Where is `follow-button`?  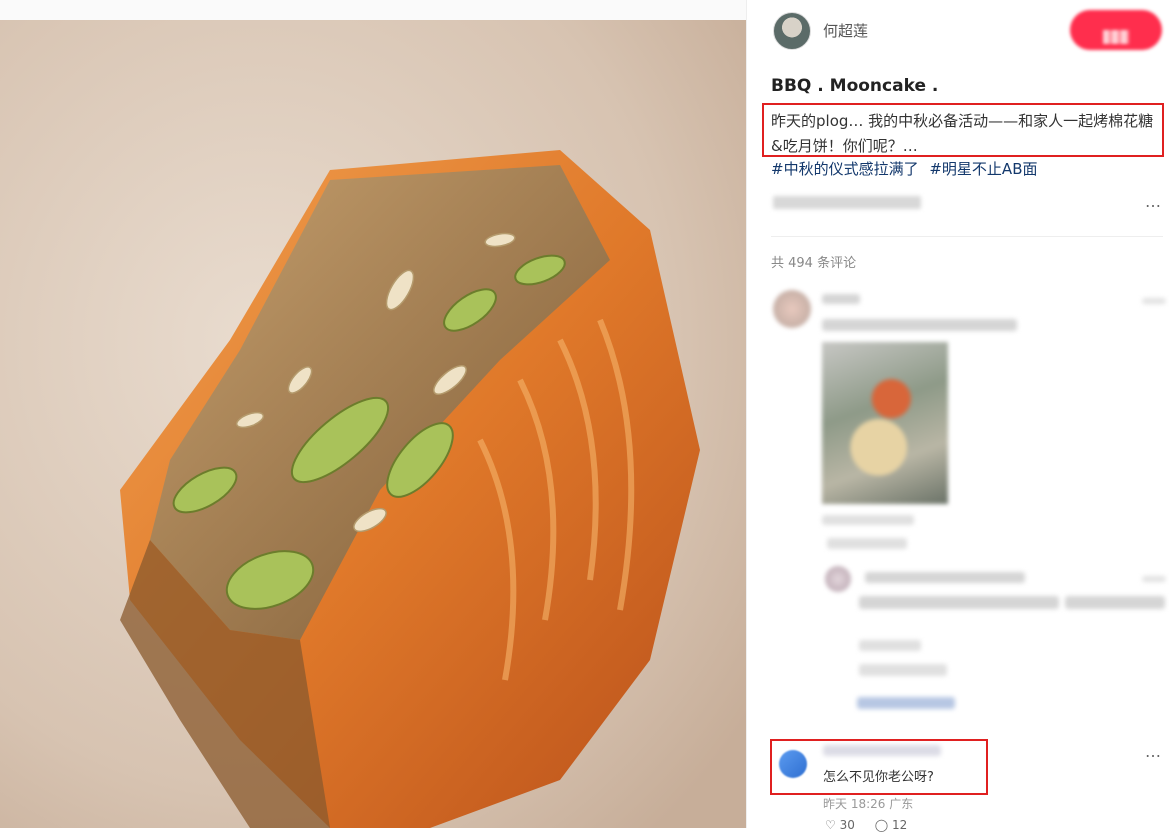 follow-button is located at coordinates (1116, 30).